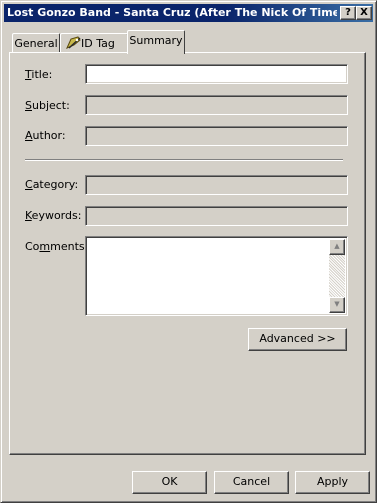 This screenshot has width=377, height=503. Describe the element at coordinates (98, 43) in the screenshot. I see `tab-id-tag-label: ID Tag` at that location.